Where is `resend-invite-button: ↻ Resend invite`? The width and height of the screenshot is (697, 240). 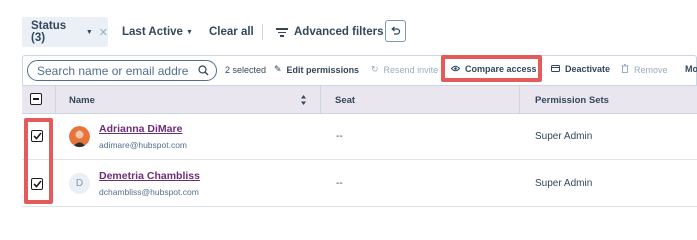 resend-invite-button: ↻ Resend invite is located at coordinates (404, 69).